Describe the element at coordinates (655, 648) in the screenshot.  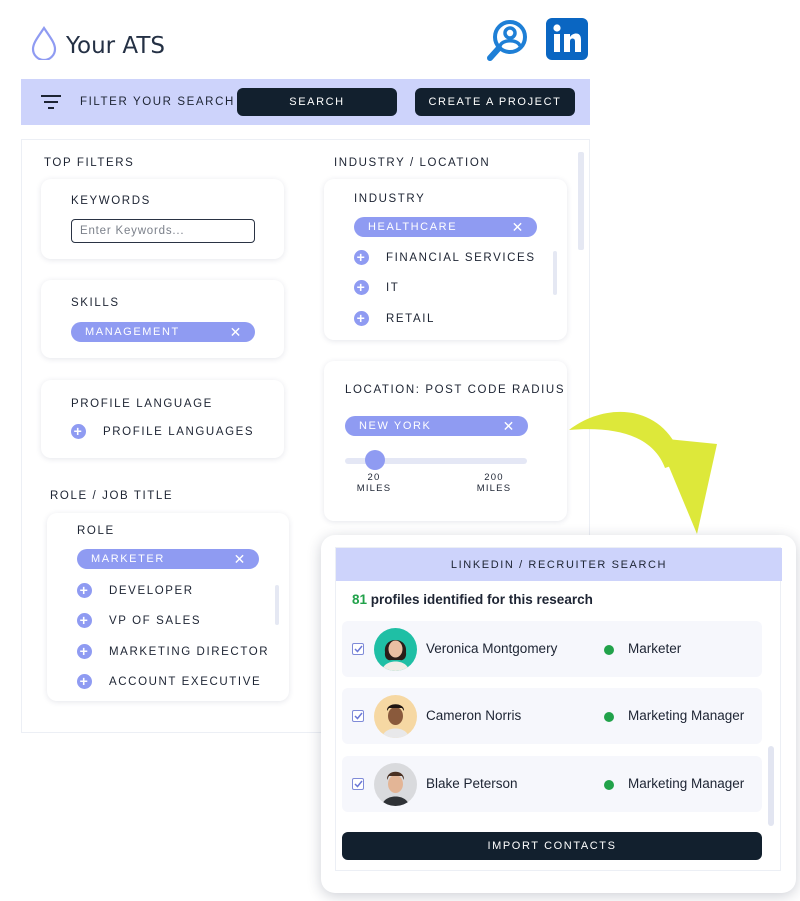
I see `profile-role: Marketer` at that location.